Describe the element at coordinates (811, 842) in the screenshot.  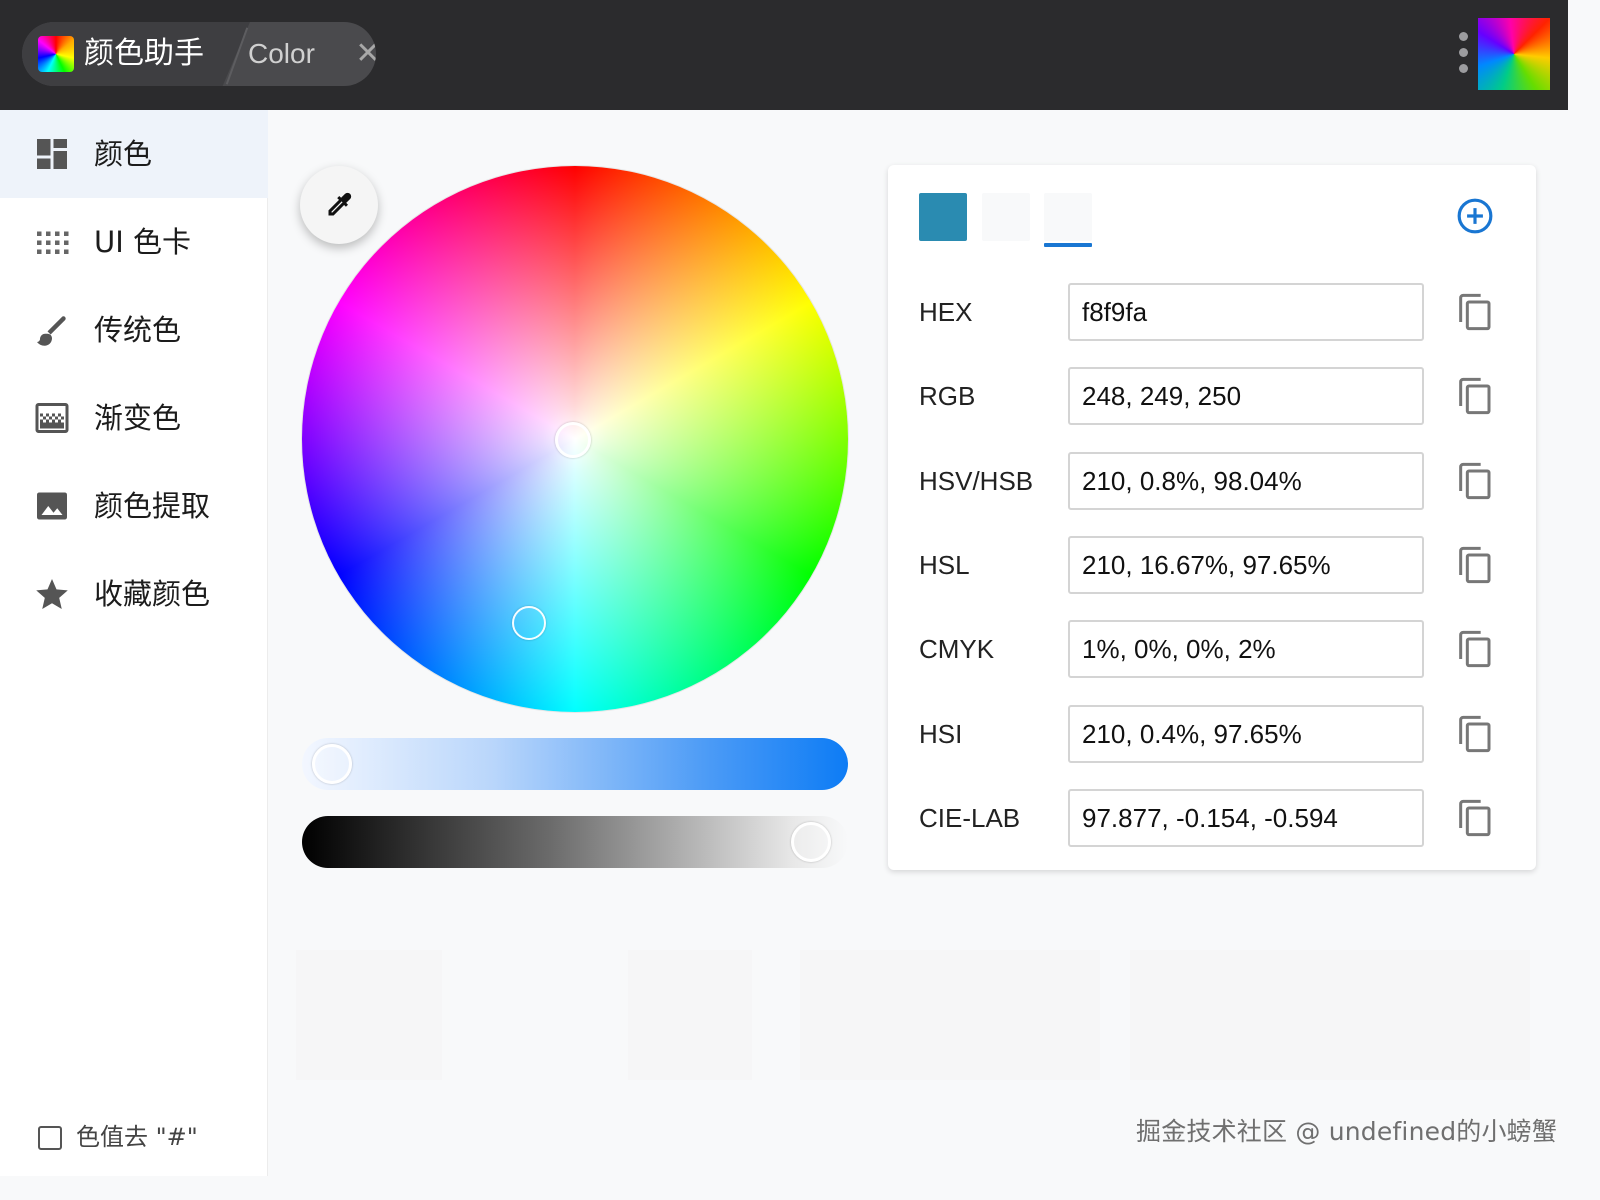
I see `brightness-slider-thumb` at that location.